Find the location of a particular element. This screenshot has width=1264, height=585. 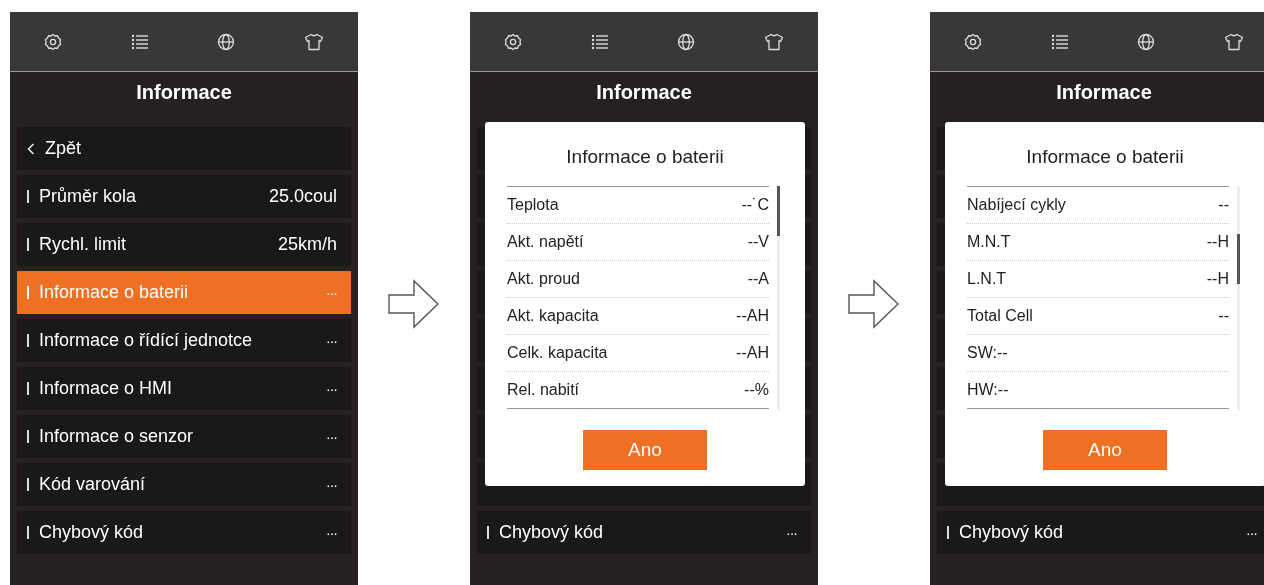

item-value: 25.0coul is located at coordinates (302, 196).